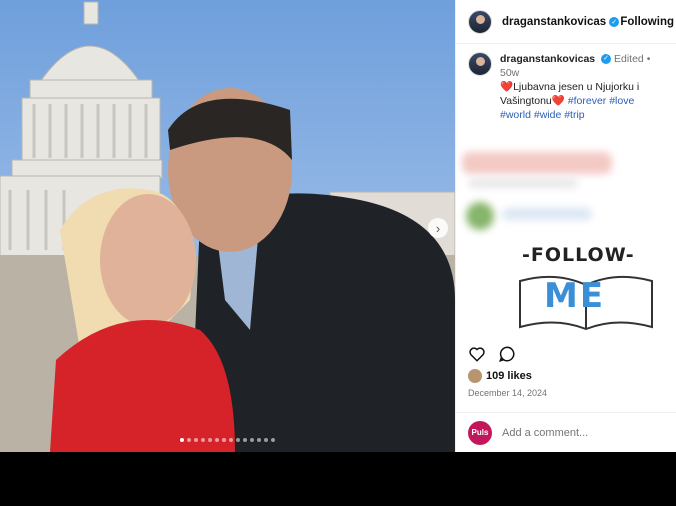  Describe the element at coordinates (507, 354) in the screenshot. I see `comment-bubble-icon` at that location.